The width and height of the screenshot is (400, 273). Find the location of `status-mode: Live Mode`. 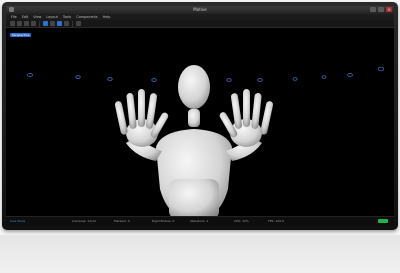

status-mode: Live Mode is located at coordinates (17, 221).